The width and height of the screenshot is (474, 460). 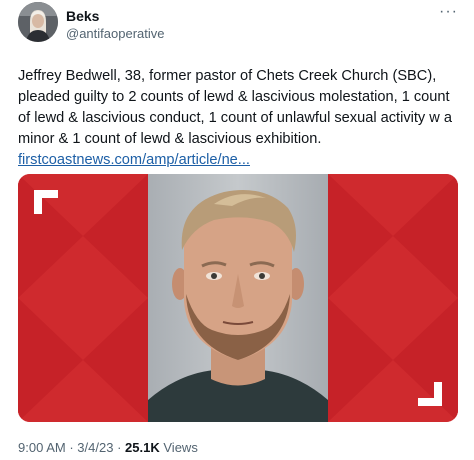 I want to click on author-handle: @antifaoperative, so click(x=115, y=33).